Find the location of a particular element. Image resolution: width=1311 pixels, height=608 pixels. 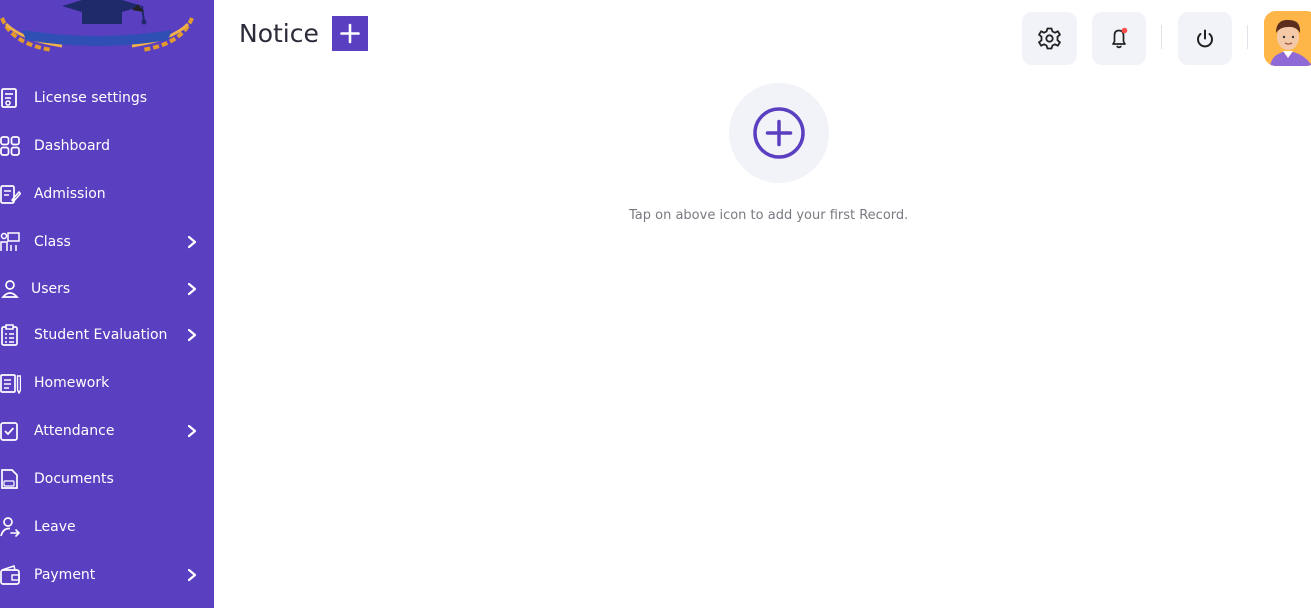

page-title: Notice is located at coordinates (279, 33).